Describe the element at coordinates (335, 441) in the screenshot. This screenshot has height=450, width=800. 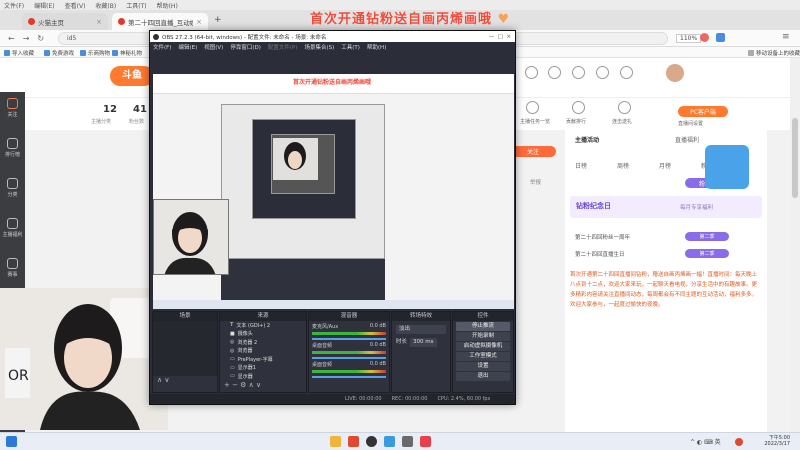
I see `explorer-icon` at that location.